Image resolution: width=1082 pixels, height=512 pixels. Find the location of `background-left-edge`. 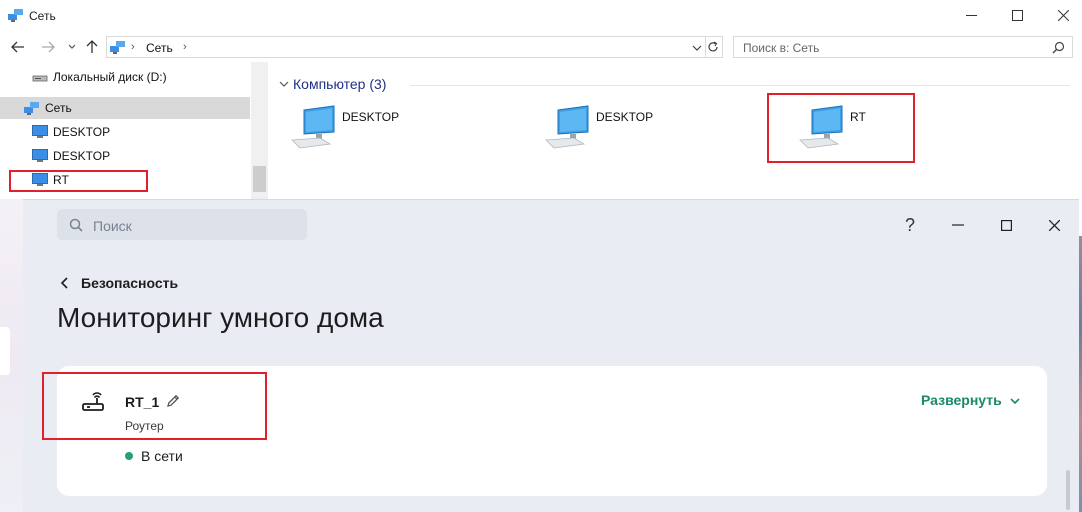

background-left-edge is located at coordinates (11, 355).